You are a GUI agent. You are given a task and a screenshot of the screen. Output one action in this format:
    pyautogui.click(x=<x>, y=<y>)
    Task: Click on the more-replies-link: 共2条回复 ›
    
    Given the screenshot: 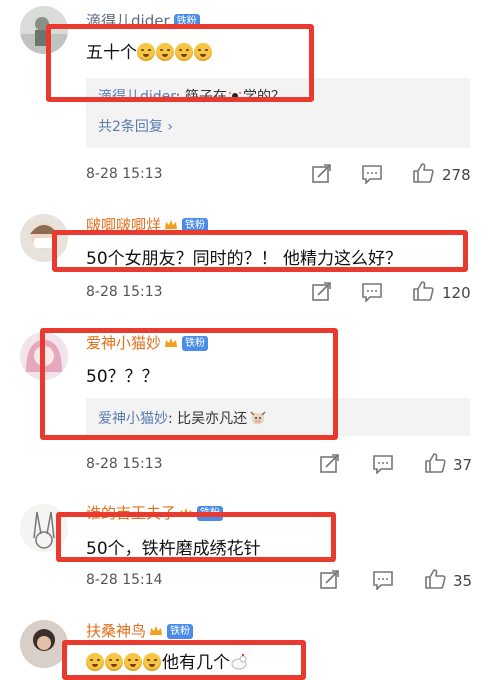 What is the action you would take?
    pyautogui.click(x=135, y=126)
    